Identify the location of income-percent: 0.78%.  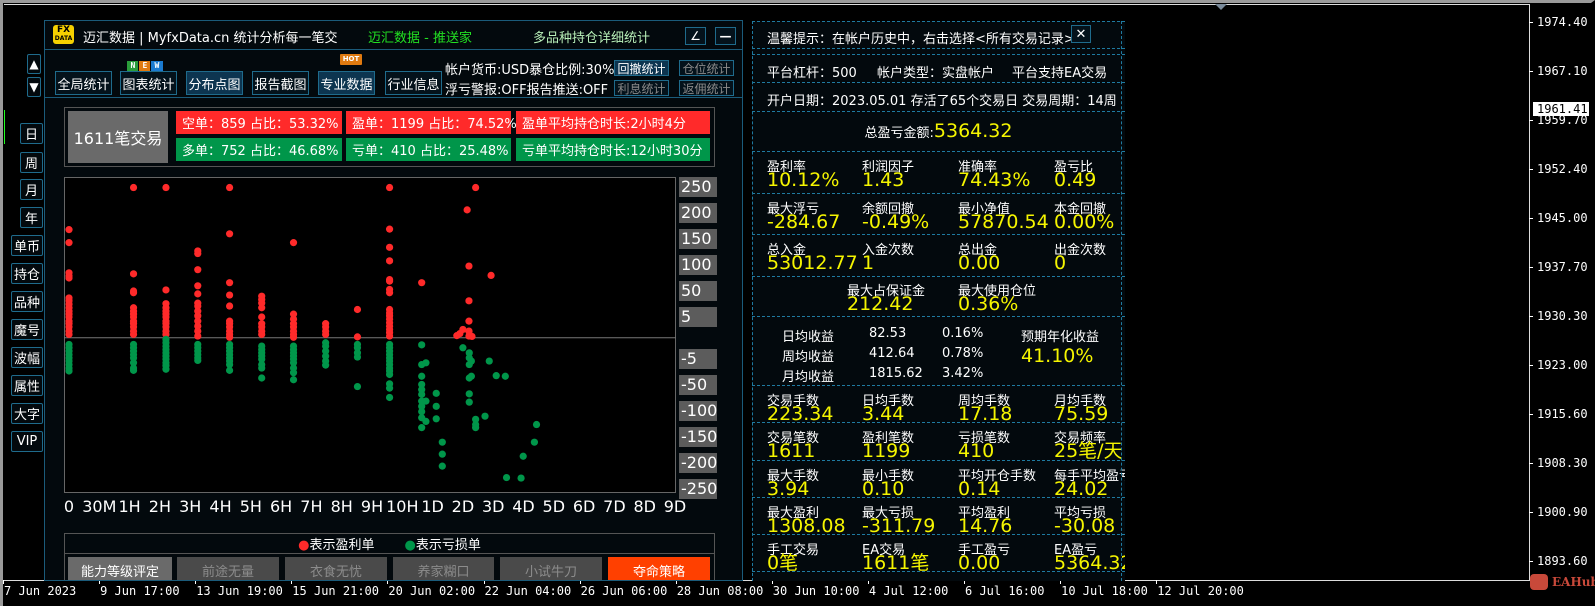
(963, 353).